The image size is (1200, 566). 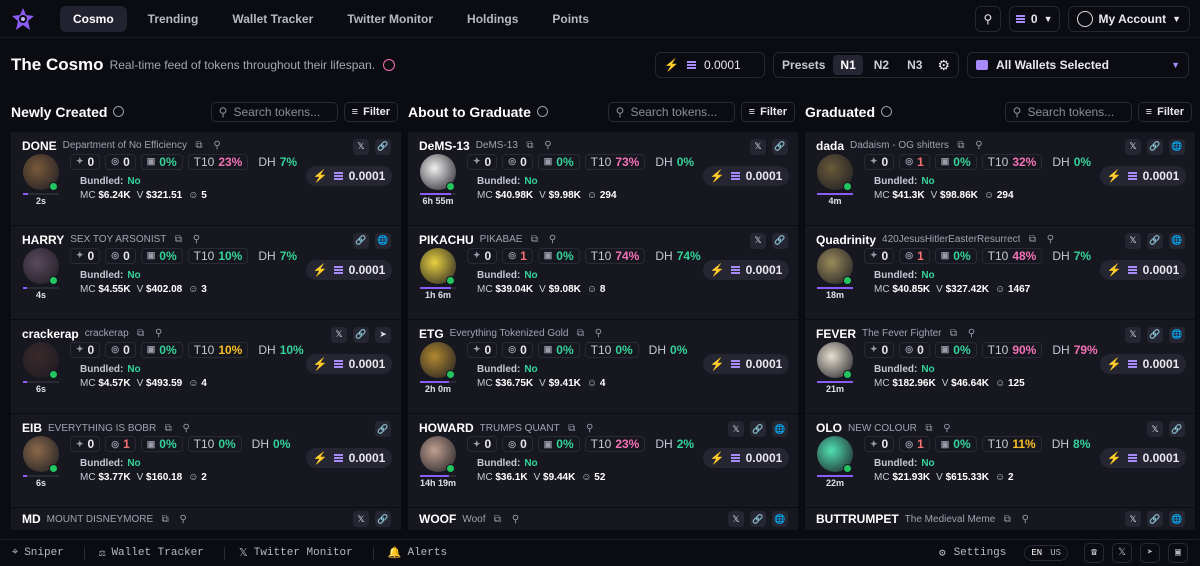 I want to click on nav-tab-wallet-tracker: Wallet Tracker, so click(x=272, y=19).